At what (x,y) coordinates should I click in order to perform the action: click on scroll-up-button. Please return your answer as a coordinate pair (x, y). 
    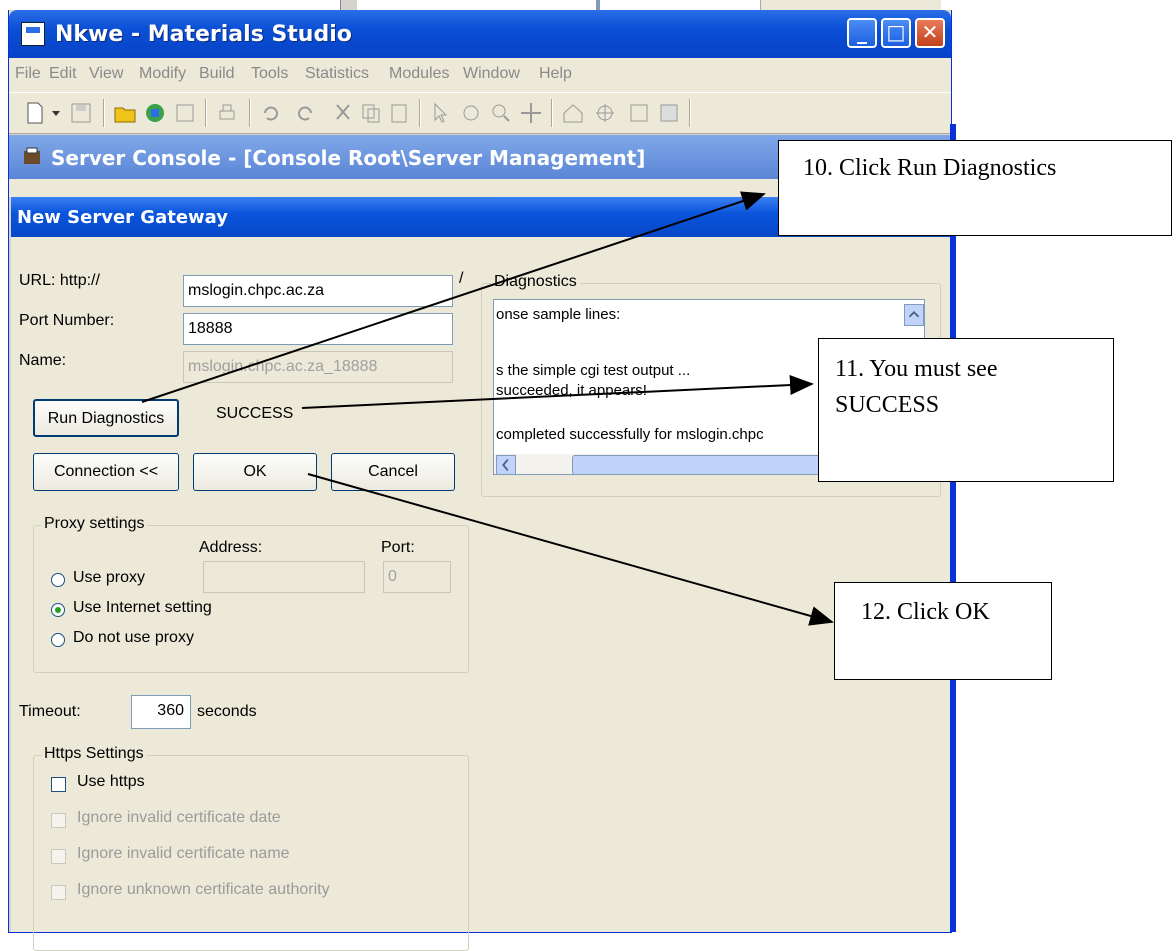
    Looking at the image, I should click on (914, 315).